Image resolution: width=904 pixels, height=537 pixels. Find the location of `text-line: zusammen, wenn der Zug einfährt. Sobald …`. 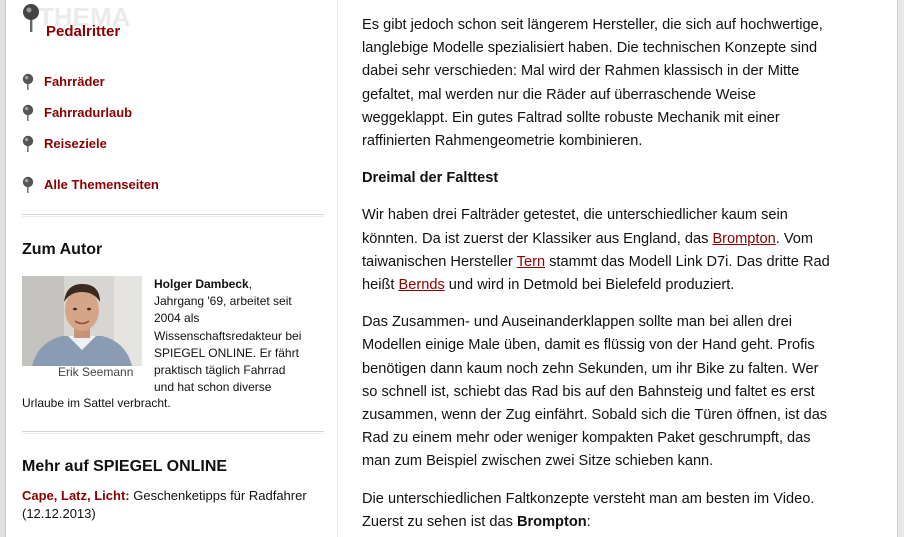

text-line: zusammen, wenn der Zug einfährt. Sobald … is located at coordinates (595, 415).